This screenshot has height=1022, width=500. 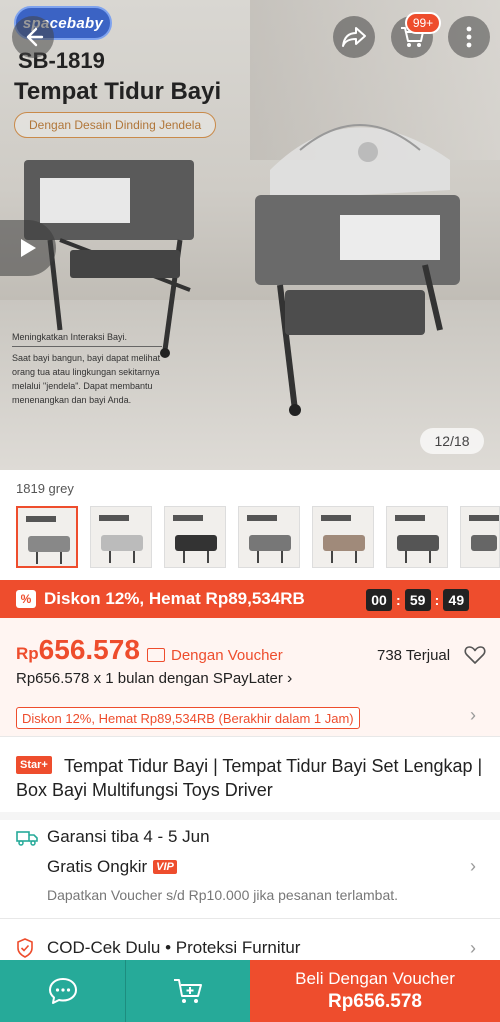 I want to click on section-divider, so click(x=250, y=816).